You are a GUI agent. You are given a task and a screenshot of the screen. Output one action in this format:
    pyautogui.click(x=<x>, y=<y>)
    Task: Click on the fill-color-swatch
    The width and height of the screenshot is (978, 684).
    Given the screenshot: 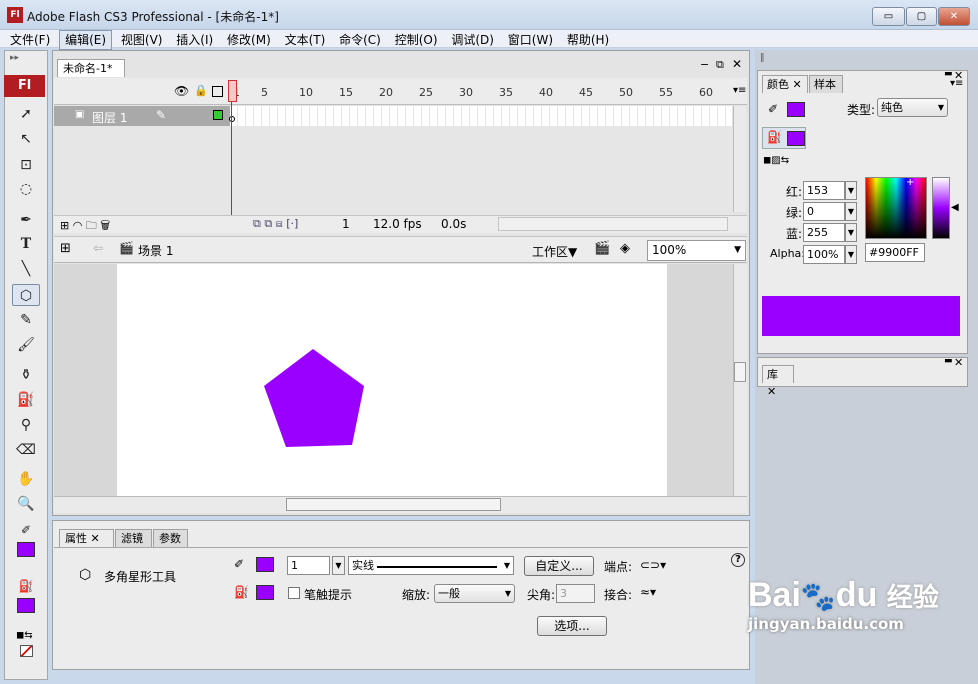 What is the action you would take?
    pyautogui.click(x=26, y=605)
    